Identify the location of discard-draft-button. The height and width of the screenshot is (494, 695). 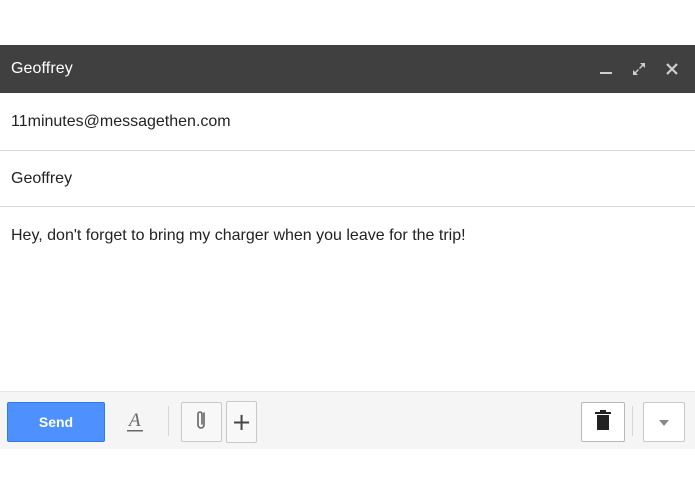
(603, 422).